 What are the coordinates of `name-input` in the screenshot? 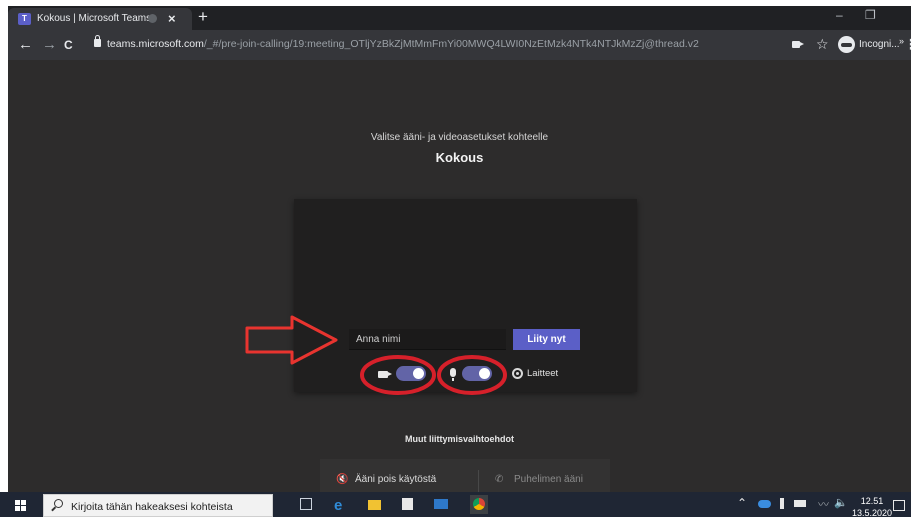 It's located at (427, 339).